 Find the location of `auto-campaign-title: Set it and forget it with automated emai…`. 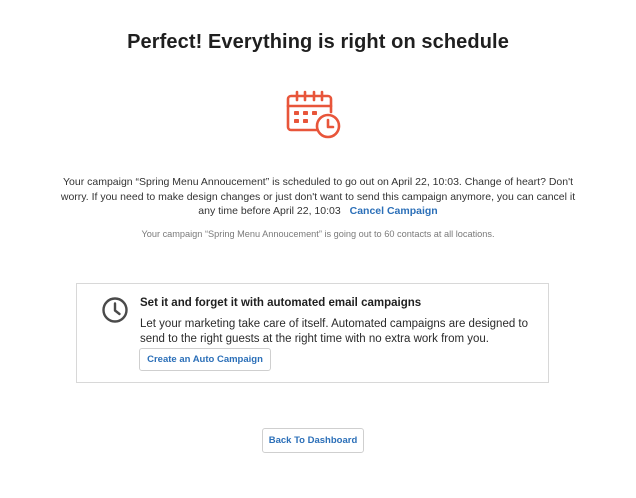

auto-campaign-title: Set it and forget it with automated emai… is located at coordinates (281, 303).